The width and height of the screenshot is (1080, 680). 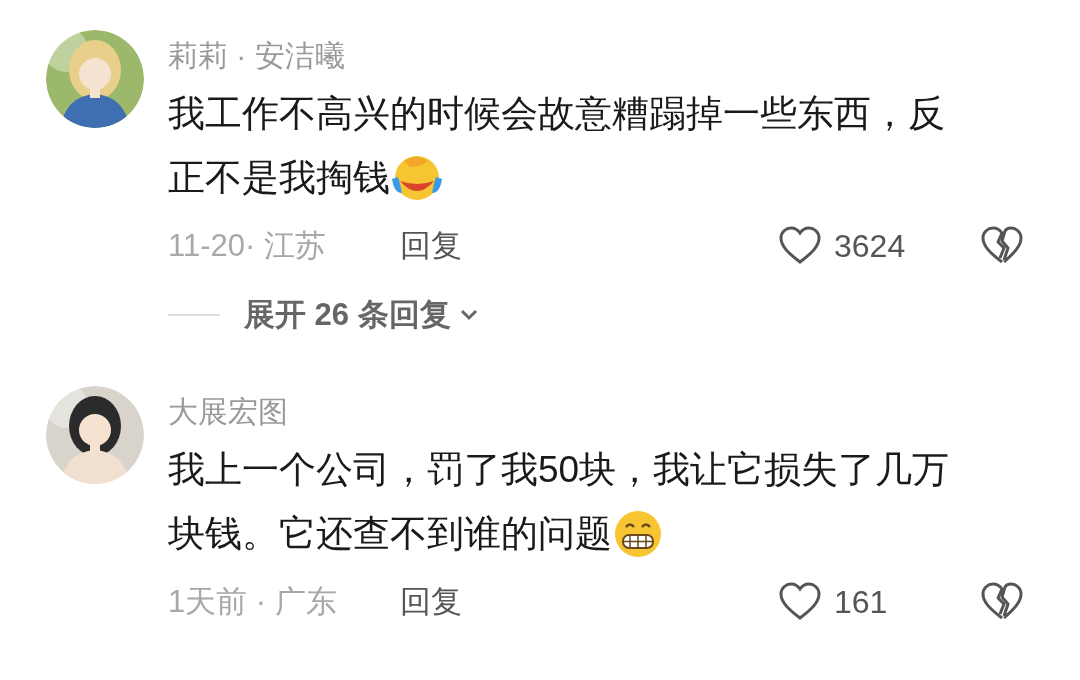 What do you see at coordinates (870, 246) in the screenshot?
I see `like-count: 3624` at bounding box center [870, 246].